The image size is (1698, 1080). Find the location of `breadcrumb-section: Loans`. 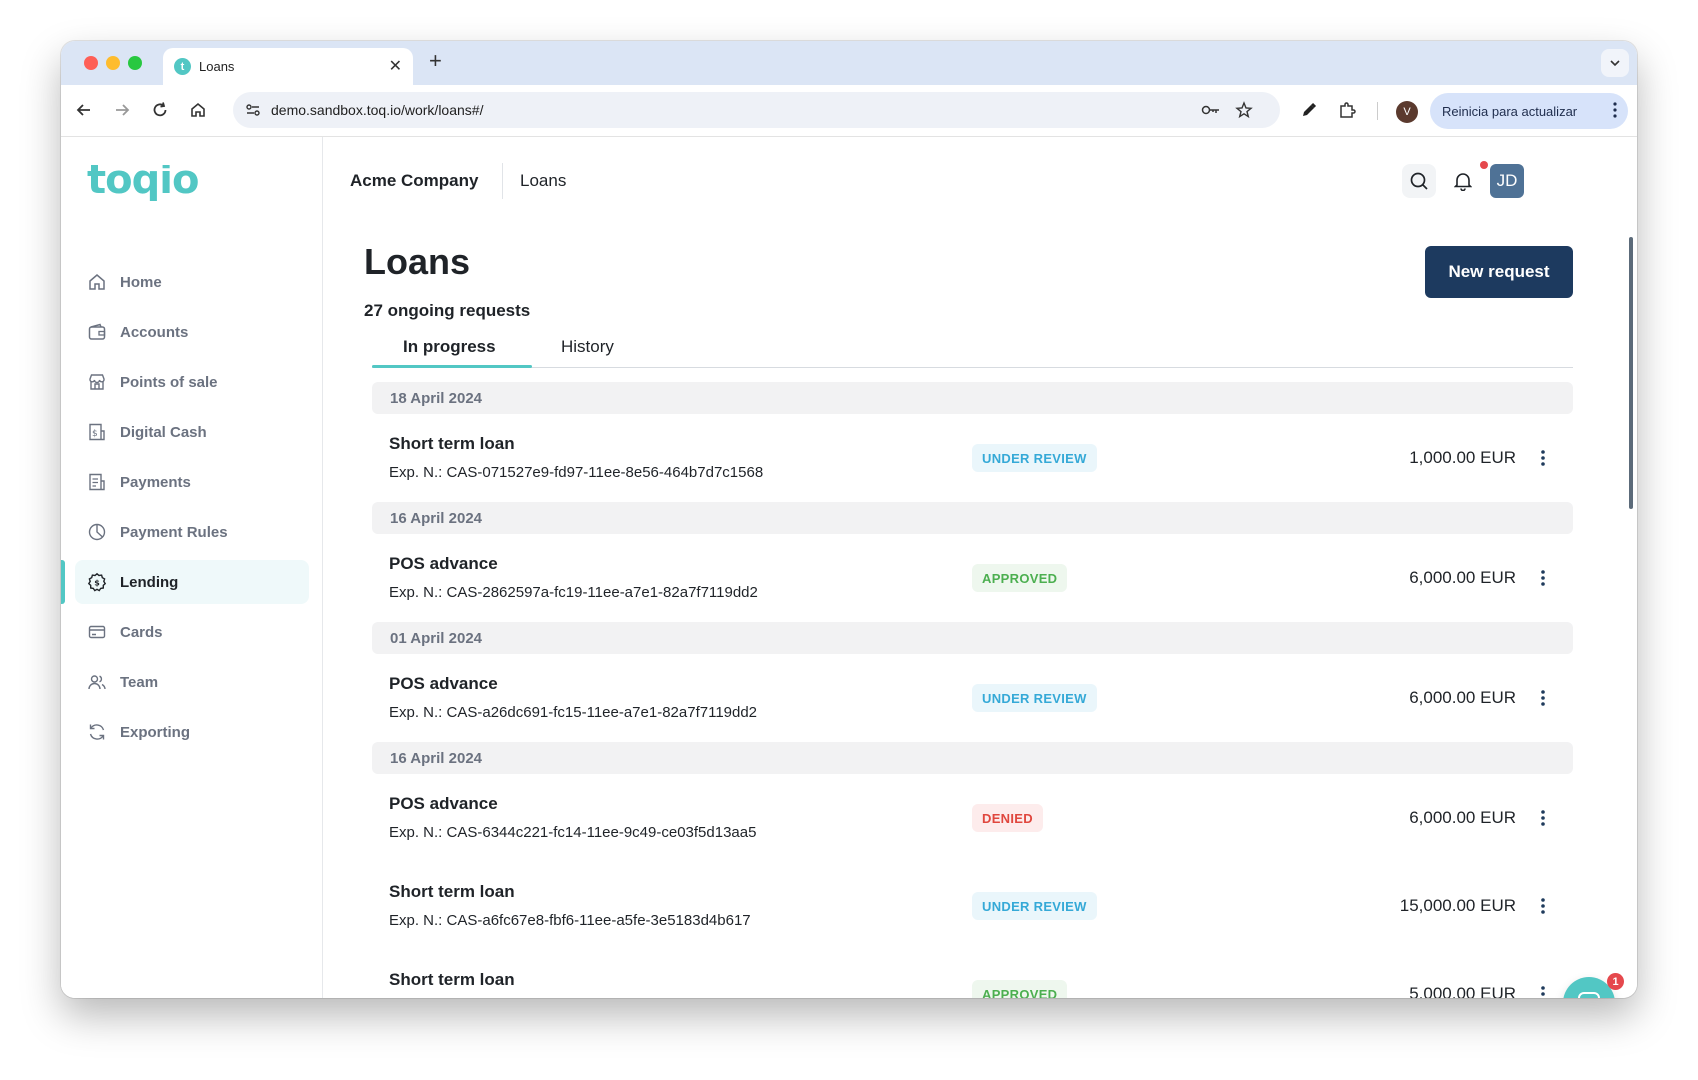

breadcrumb-section: Loans is located at coordinates (543, 180).